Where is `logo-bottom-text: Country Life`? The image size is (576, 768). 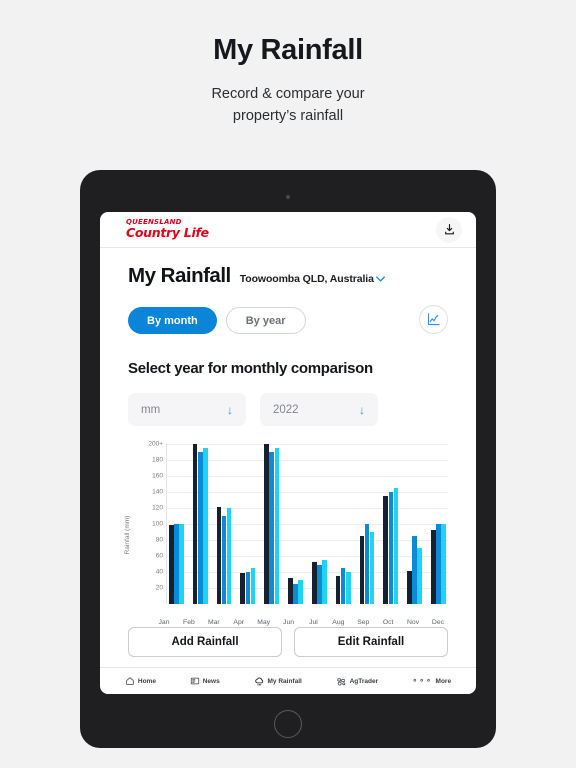 logo-bottom-text: Country Life is located at coordinates (167, 233).